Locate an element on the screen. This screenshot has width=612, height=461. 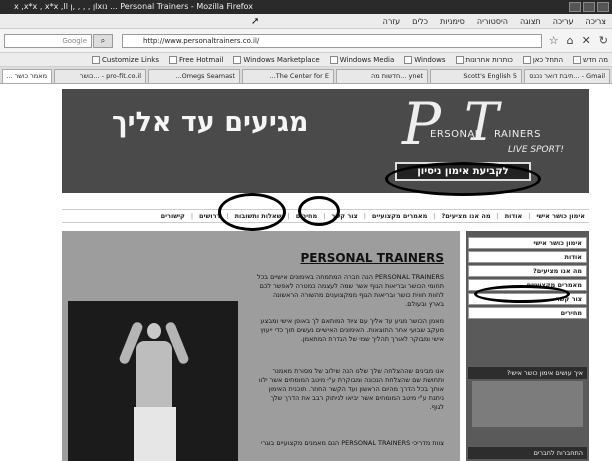
bookmark-item: Free Hotmail is located at coordinates (196, 59).